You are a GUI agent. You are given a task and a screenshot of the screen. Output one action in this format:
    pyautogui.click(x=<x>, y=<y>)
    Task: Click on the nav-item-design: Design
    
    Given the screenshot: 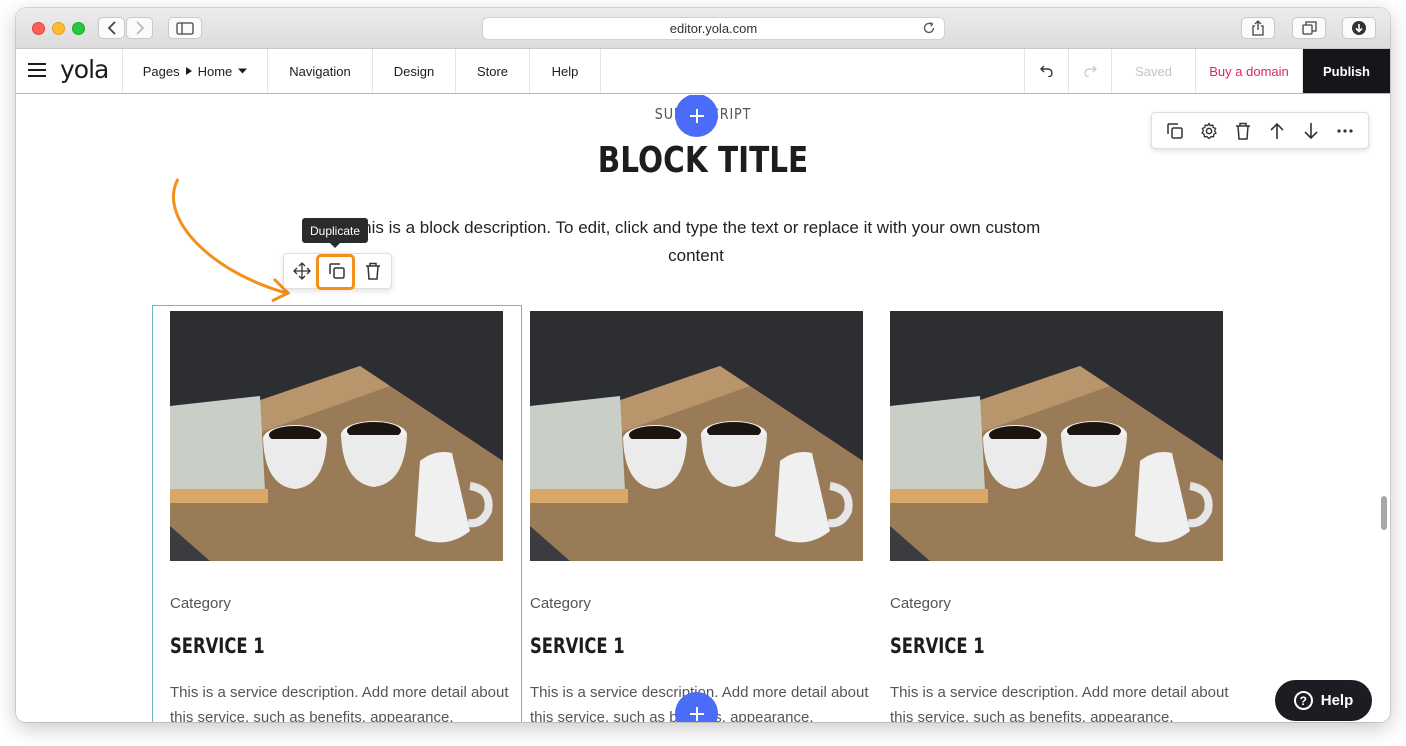 What is the action you would take?
    pyautogui.click(x=414, y=71)
    